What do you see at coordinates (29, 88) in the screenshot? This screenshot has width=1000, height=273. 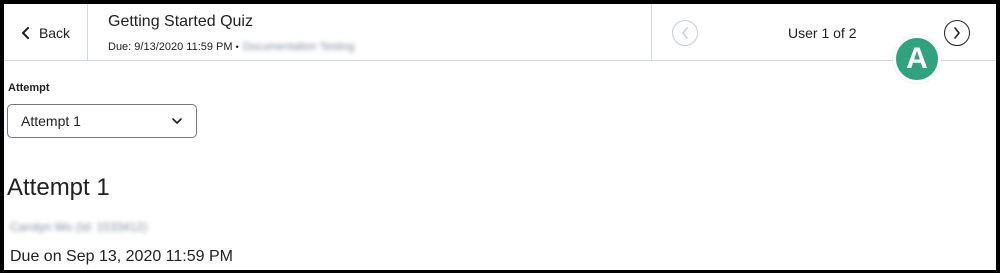 I see `attempt-label: Attempt` at bounding box center [29, 88].